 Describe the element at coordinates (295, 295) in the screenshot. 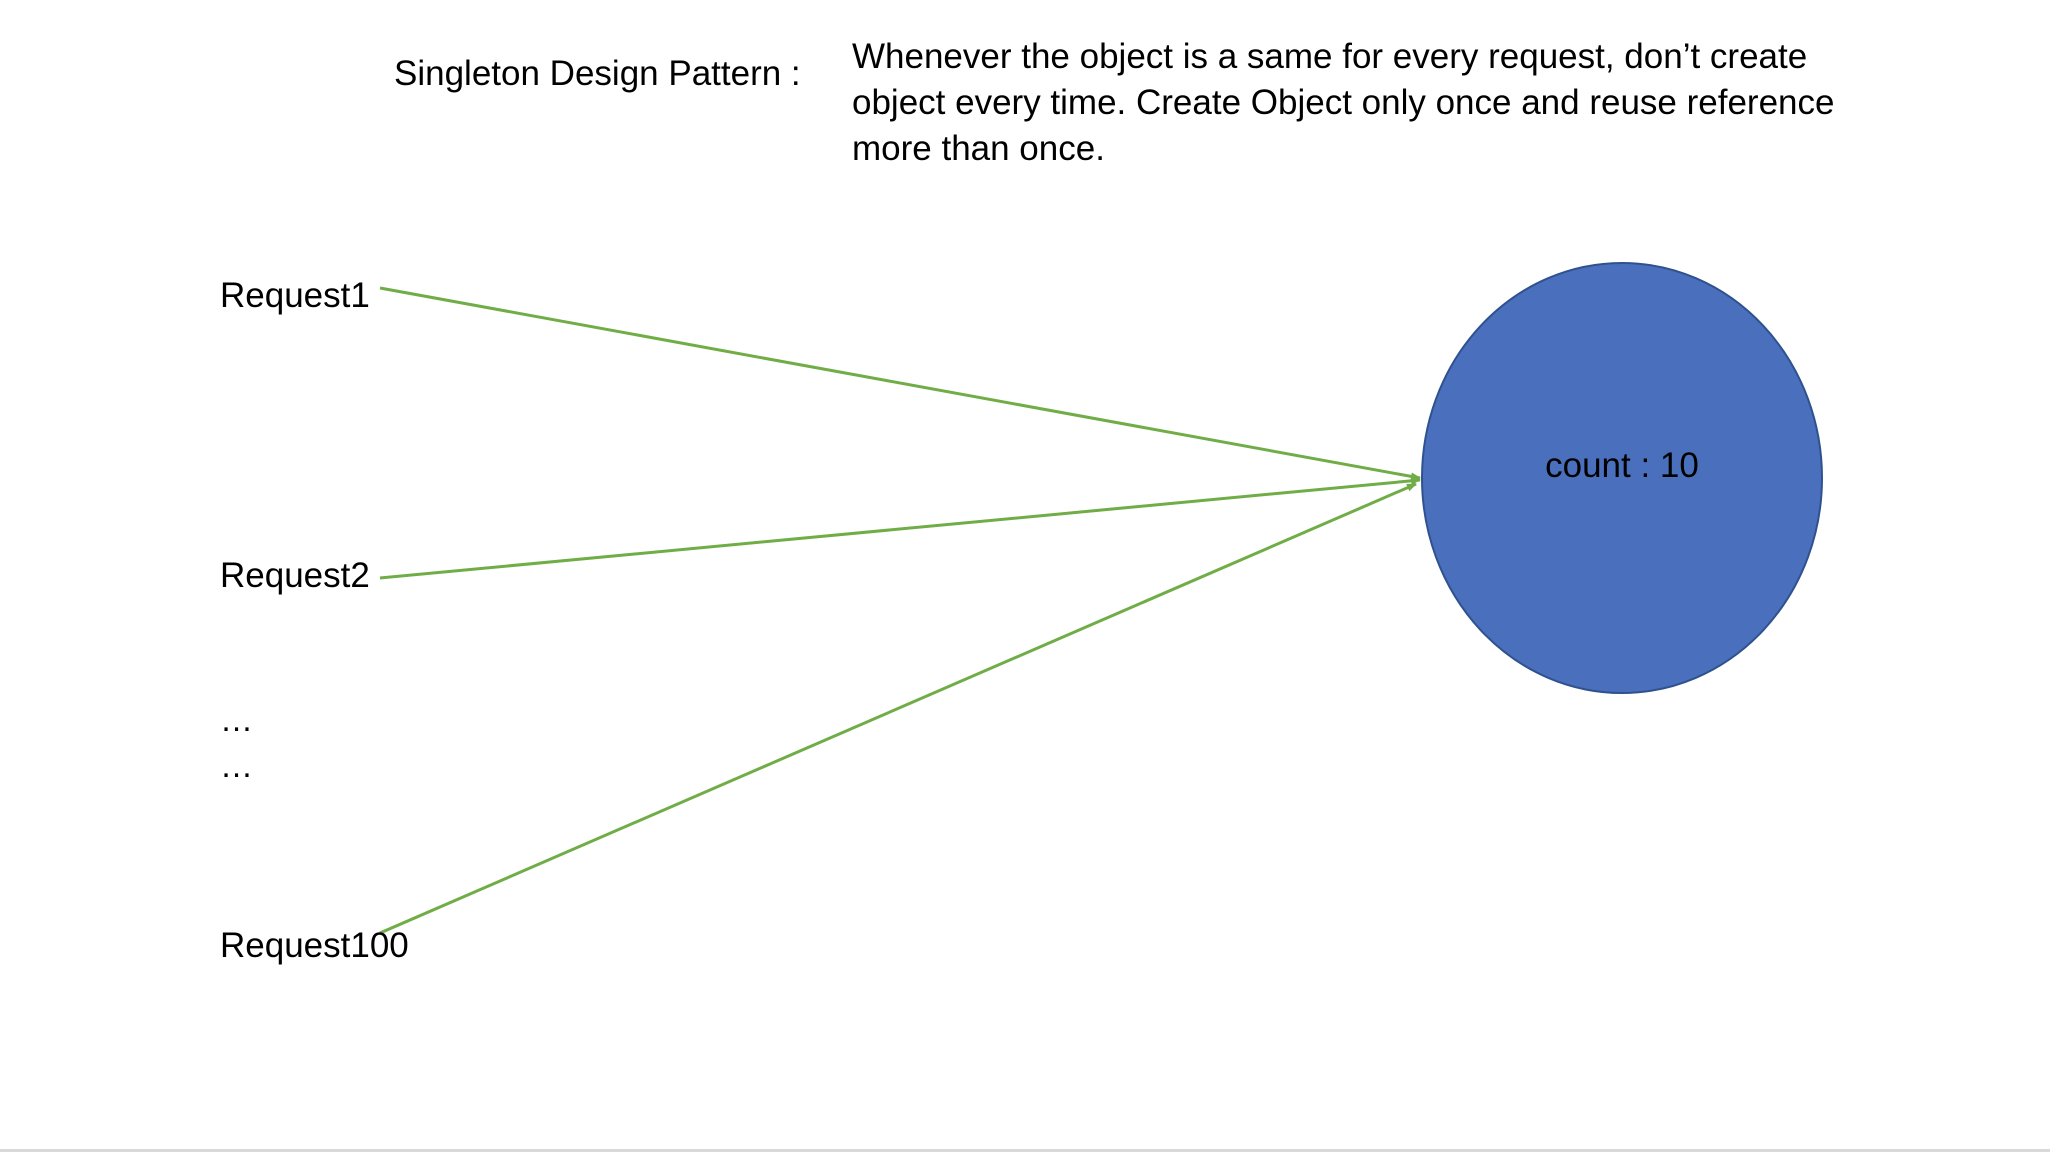

I see `request-label: Request1` at that location.